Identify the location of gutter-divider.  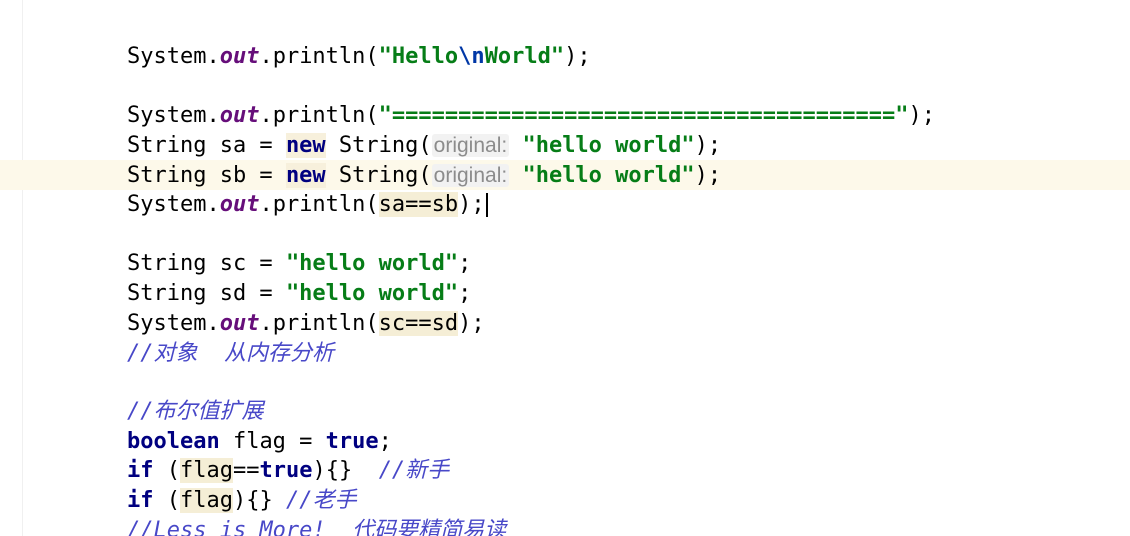
(22, 268).